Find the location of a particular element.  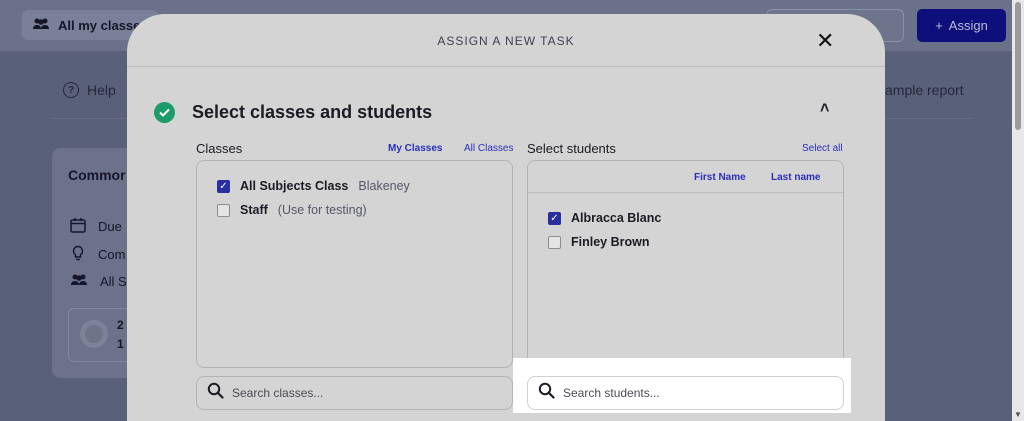

class-item: ✓ All Subjects Class Blakeney is located at coordinates (313, 186).